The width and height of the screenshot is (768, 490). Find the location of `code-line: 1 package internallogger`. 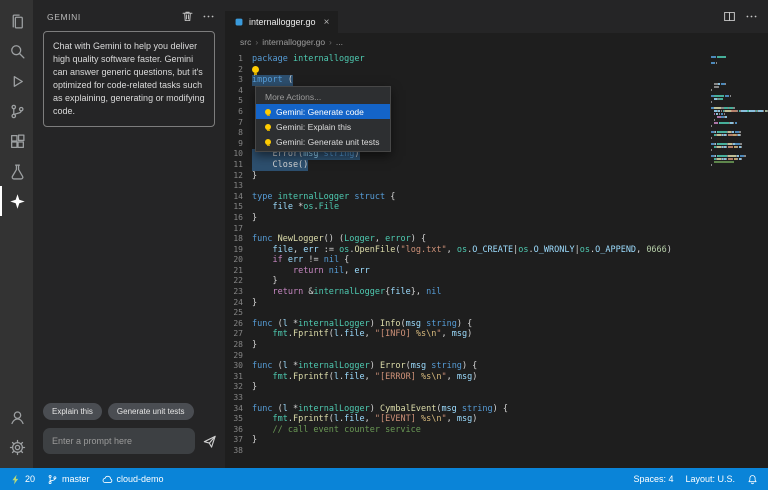

code-line: 1 package internallogger is located at coordinates (496, 59).